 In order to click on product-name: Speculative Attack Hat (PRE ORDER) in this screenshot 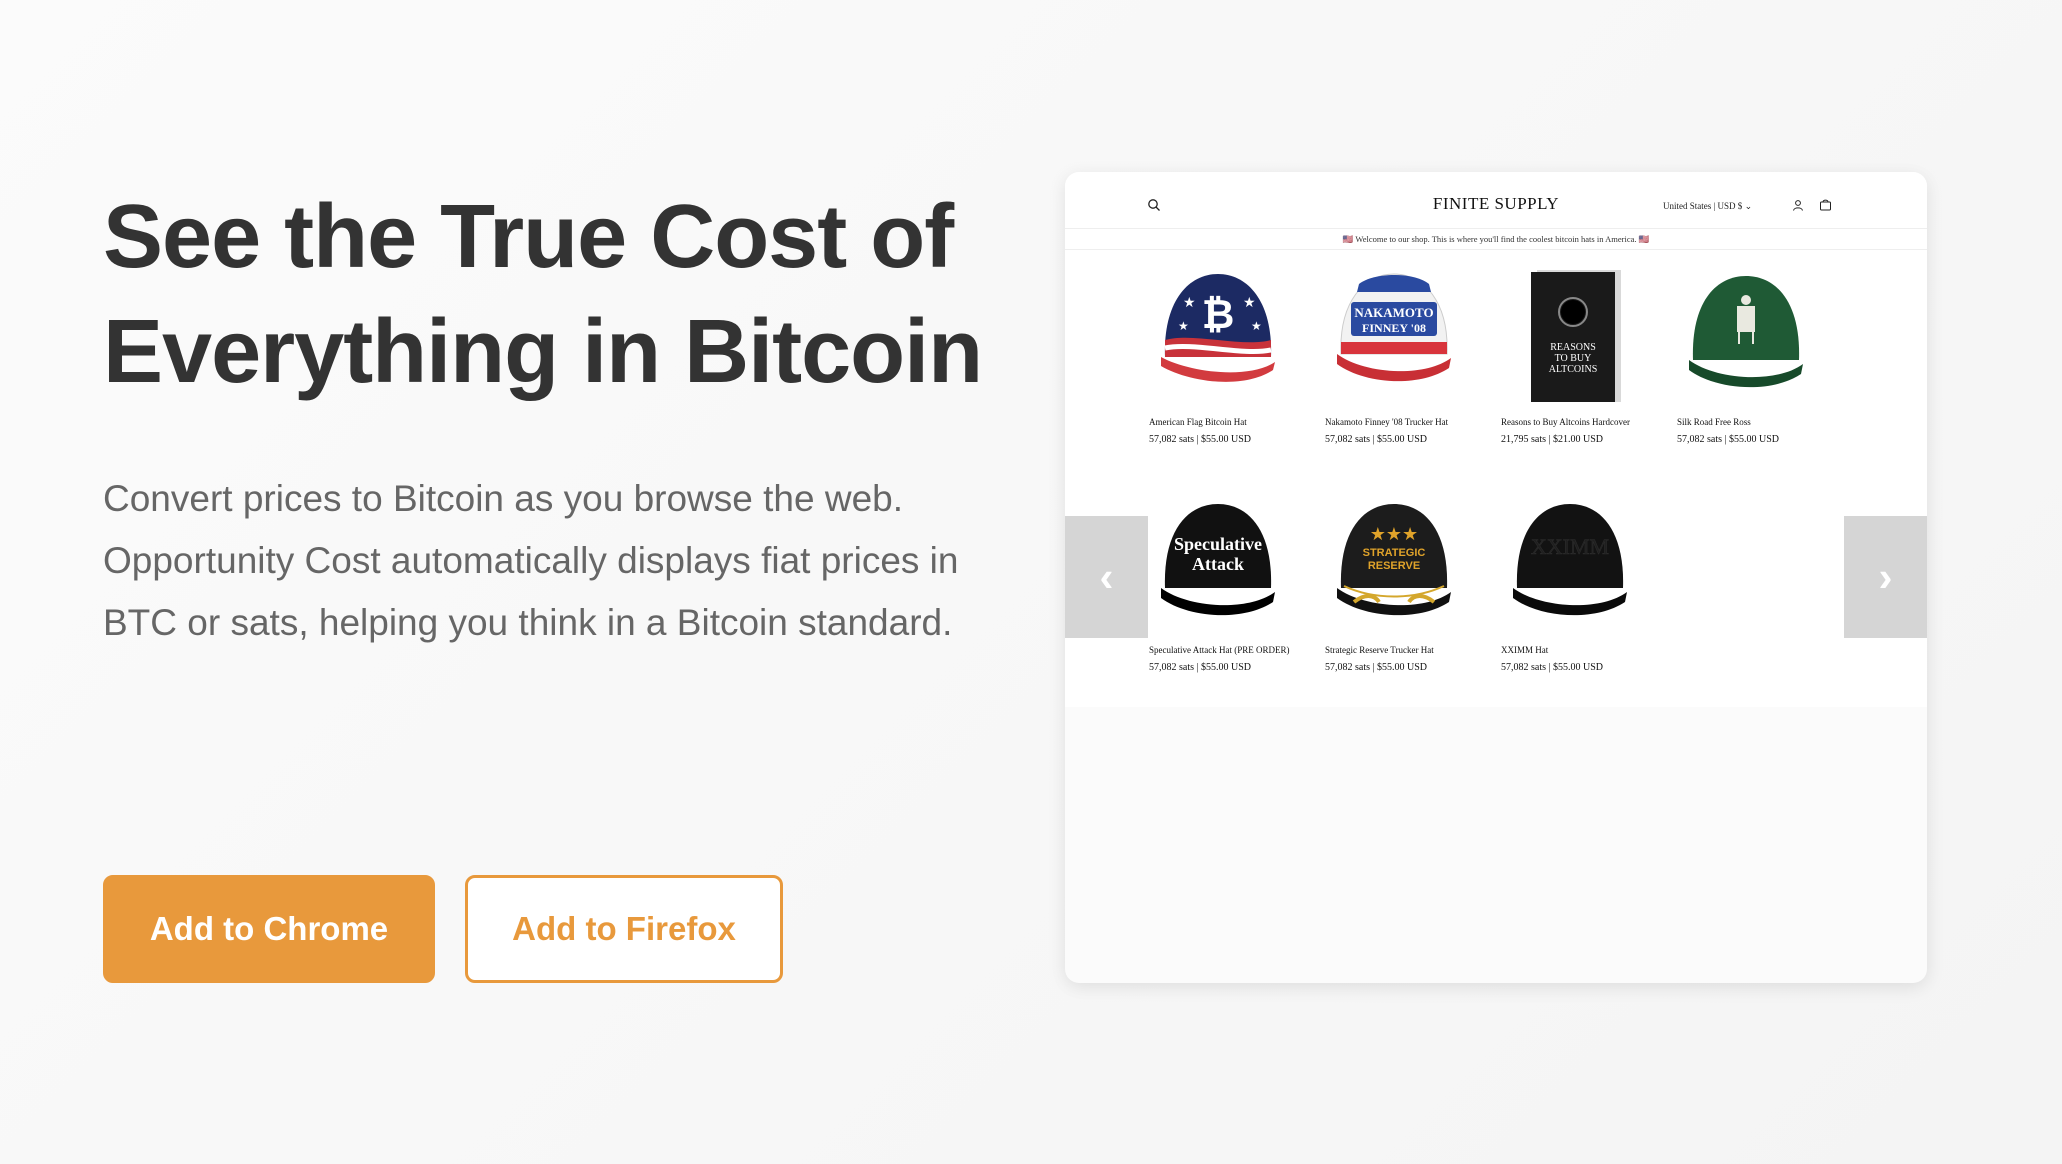, I will do `click(1219, 650)`.